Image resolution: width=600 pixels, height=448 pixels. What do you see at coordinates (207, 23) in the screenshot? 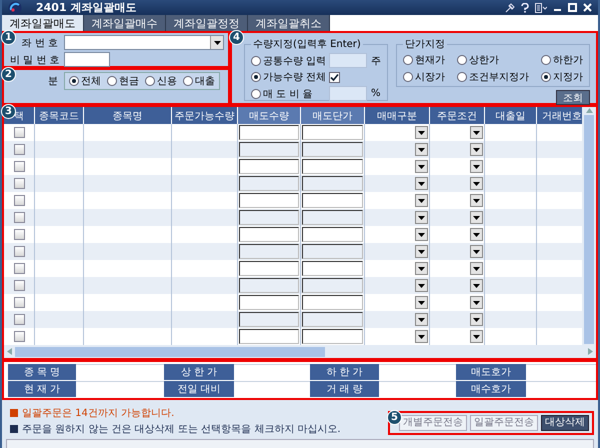
I see `tab: 계좌일괄정정` at bounding box center [207, 23].